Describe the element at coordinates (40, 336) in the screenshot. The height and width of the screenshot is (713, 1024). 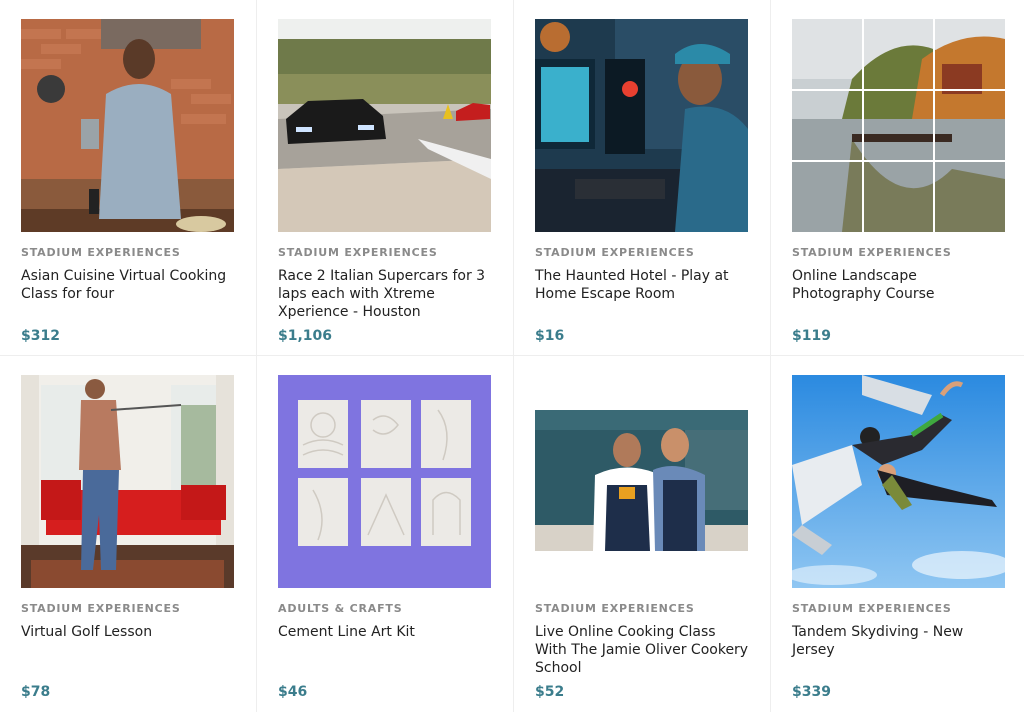
I see `product-price: $312` at that location.